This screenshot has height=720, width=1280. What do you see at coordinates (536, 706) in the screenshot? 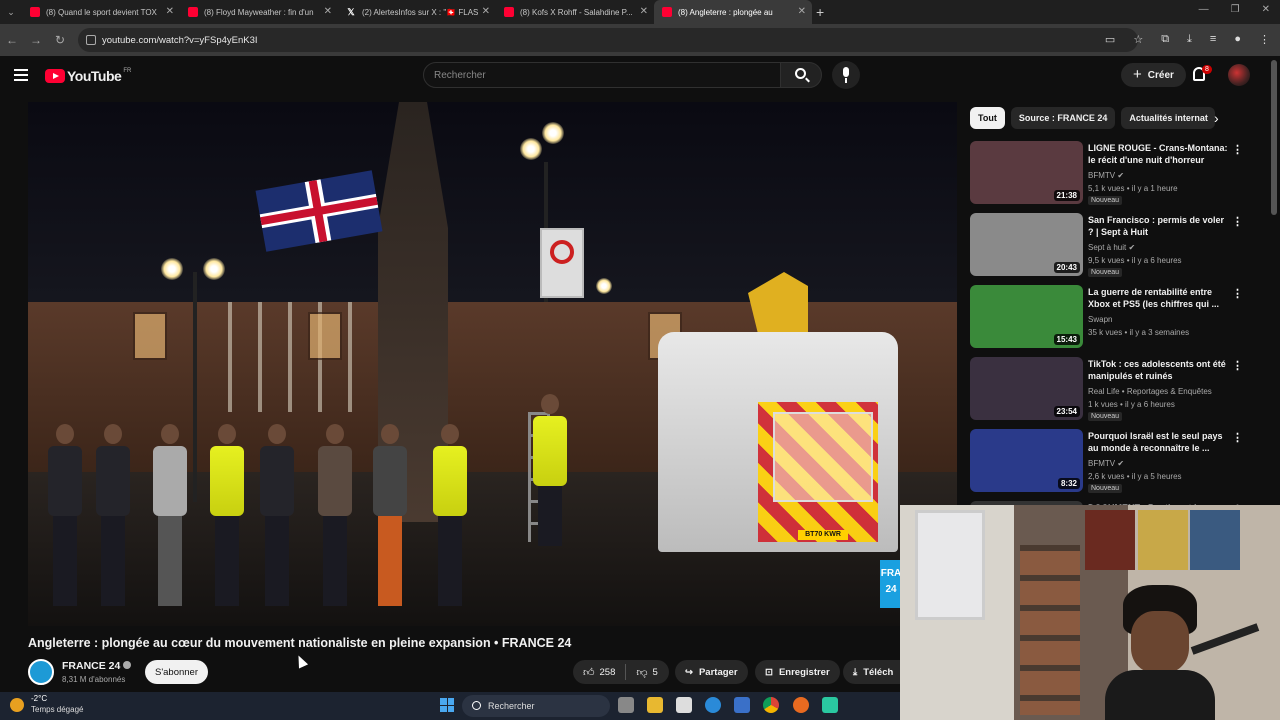
I see `taskbar-search: Rechercher` at bounding box center [536, 706].